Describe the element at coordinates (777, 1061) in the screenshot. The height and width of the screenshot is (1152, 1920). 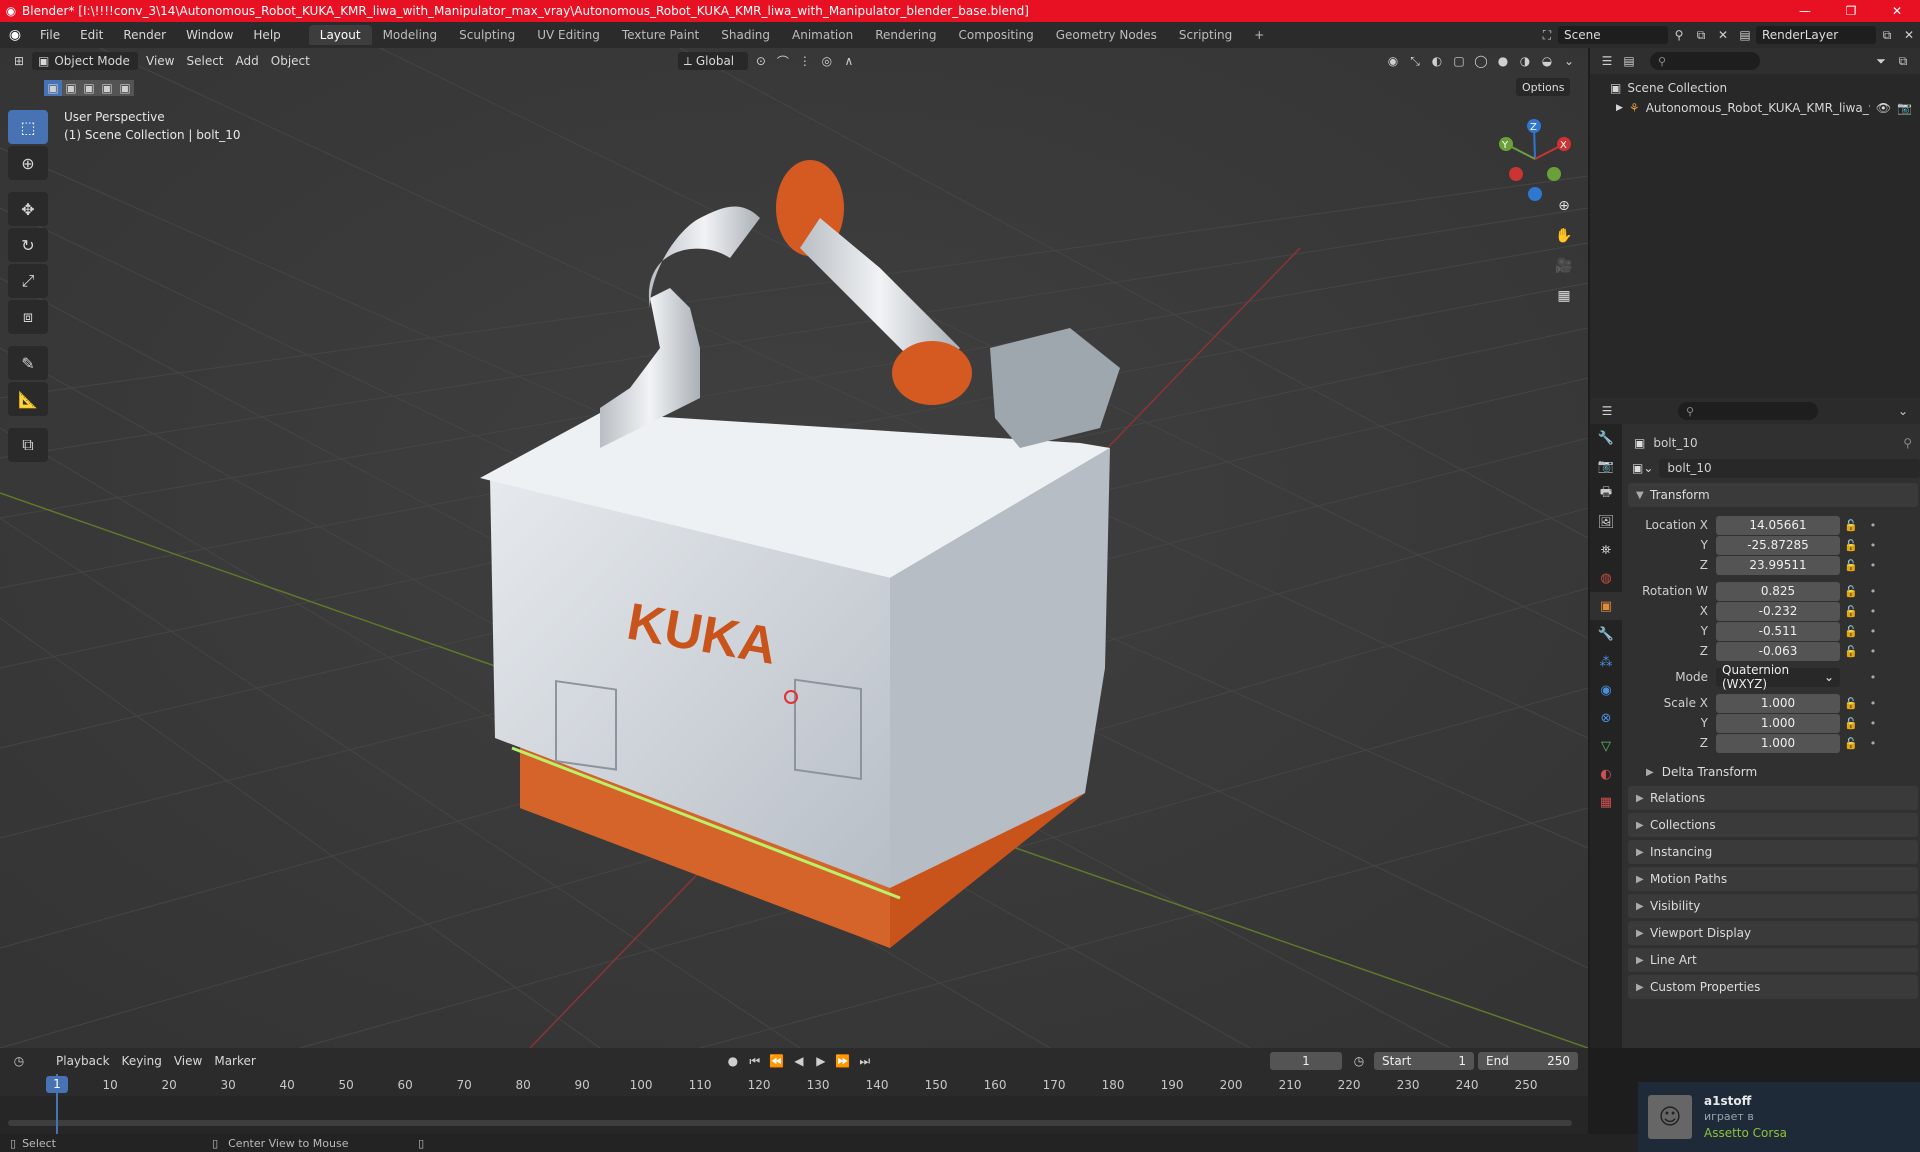
I see `jump-keyframe-back-icon: ⏪` at that location.